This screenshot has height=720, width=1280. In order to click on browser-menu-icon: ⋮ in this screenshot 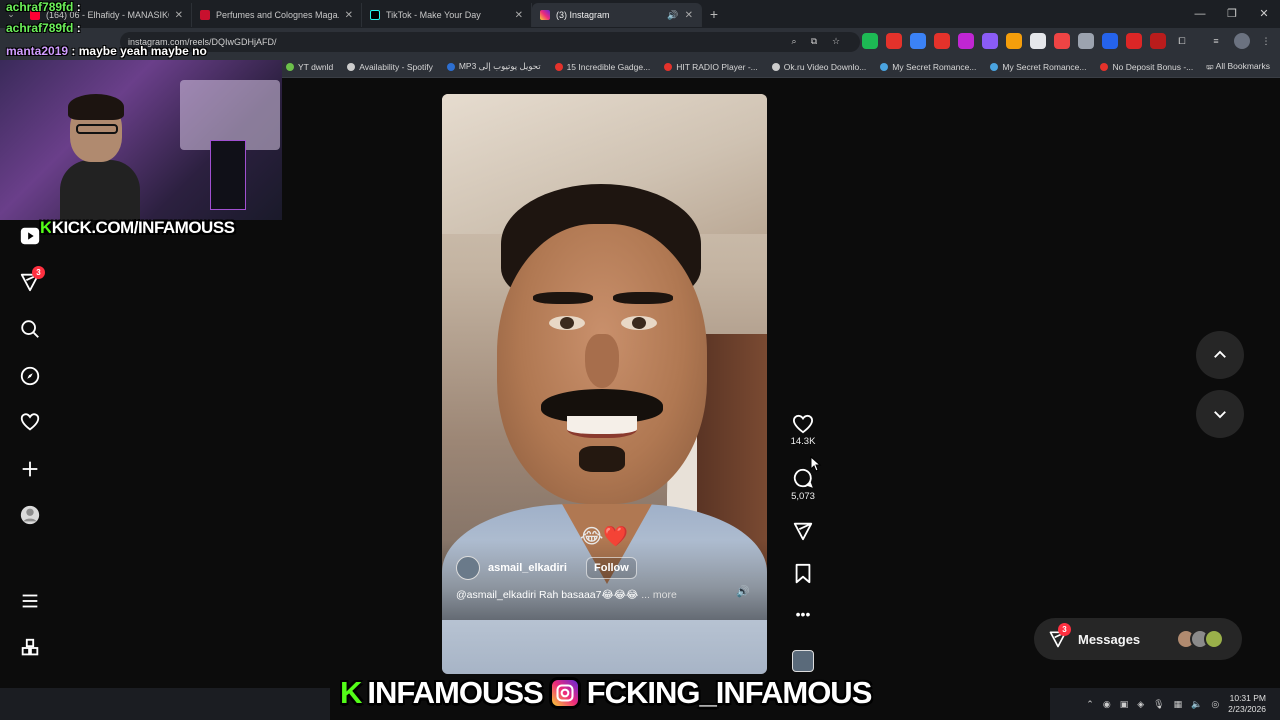, I will do `click(1266, 41)`.